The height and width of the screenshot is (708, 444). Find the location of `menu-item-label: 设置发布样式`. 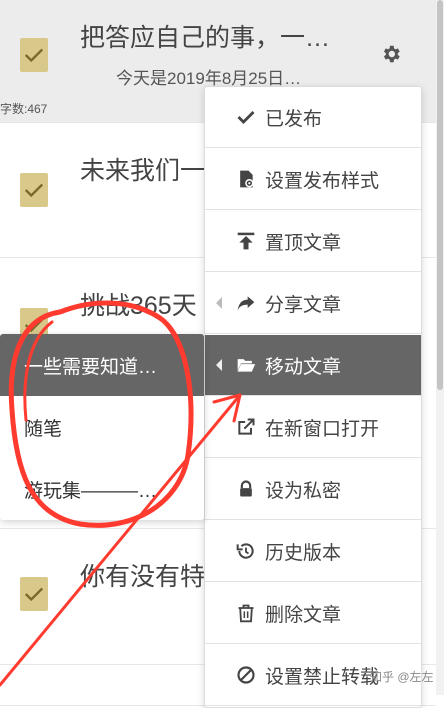

menu-item-label: 设置发布样式 is located at coordinates (322, 181).